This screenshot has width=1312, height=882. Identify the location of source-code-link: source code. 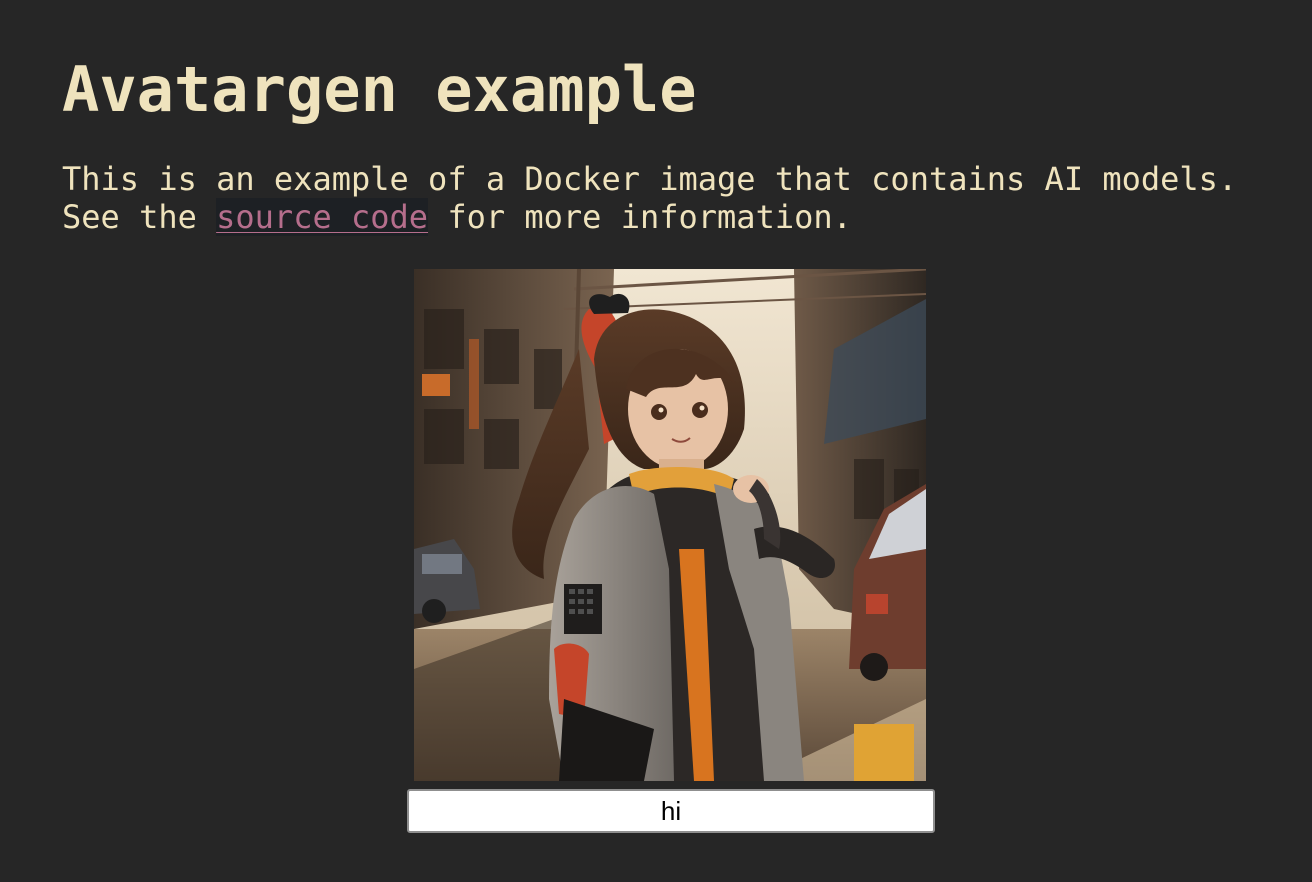
(322, 217).